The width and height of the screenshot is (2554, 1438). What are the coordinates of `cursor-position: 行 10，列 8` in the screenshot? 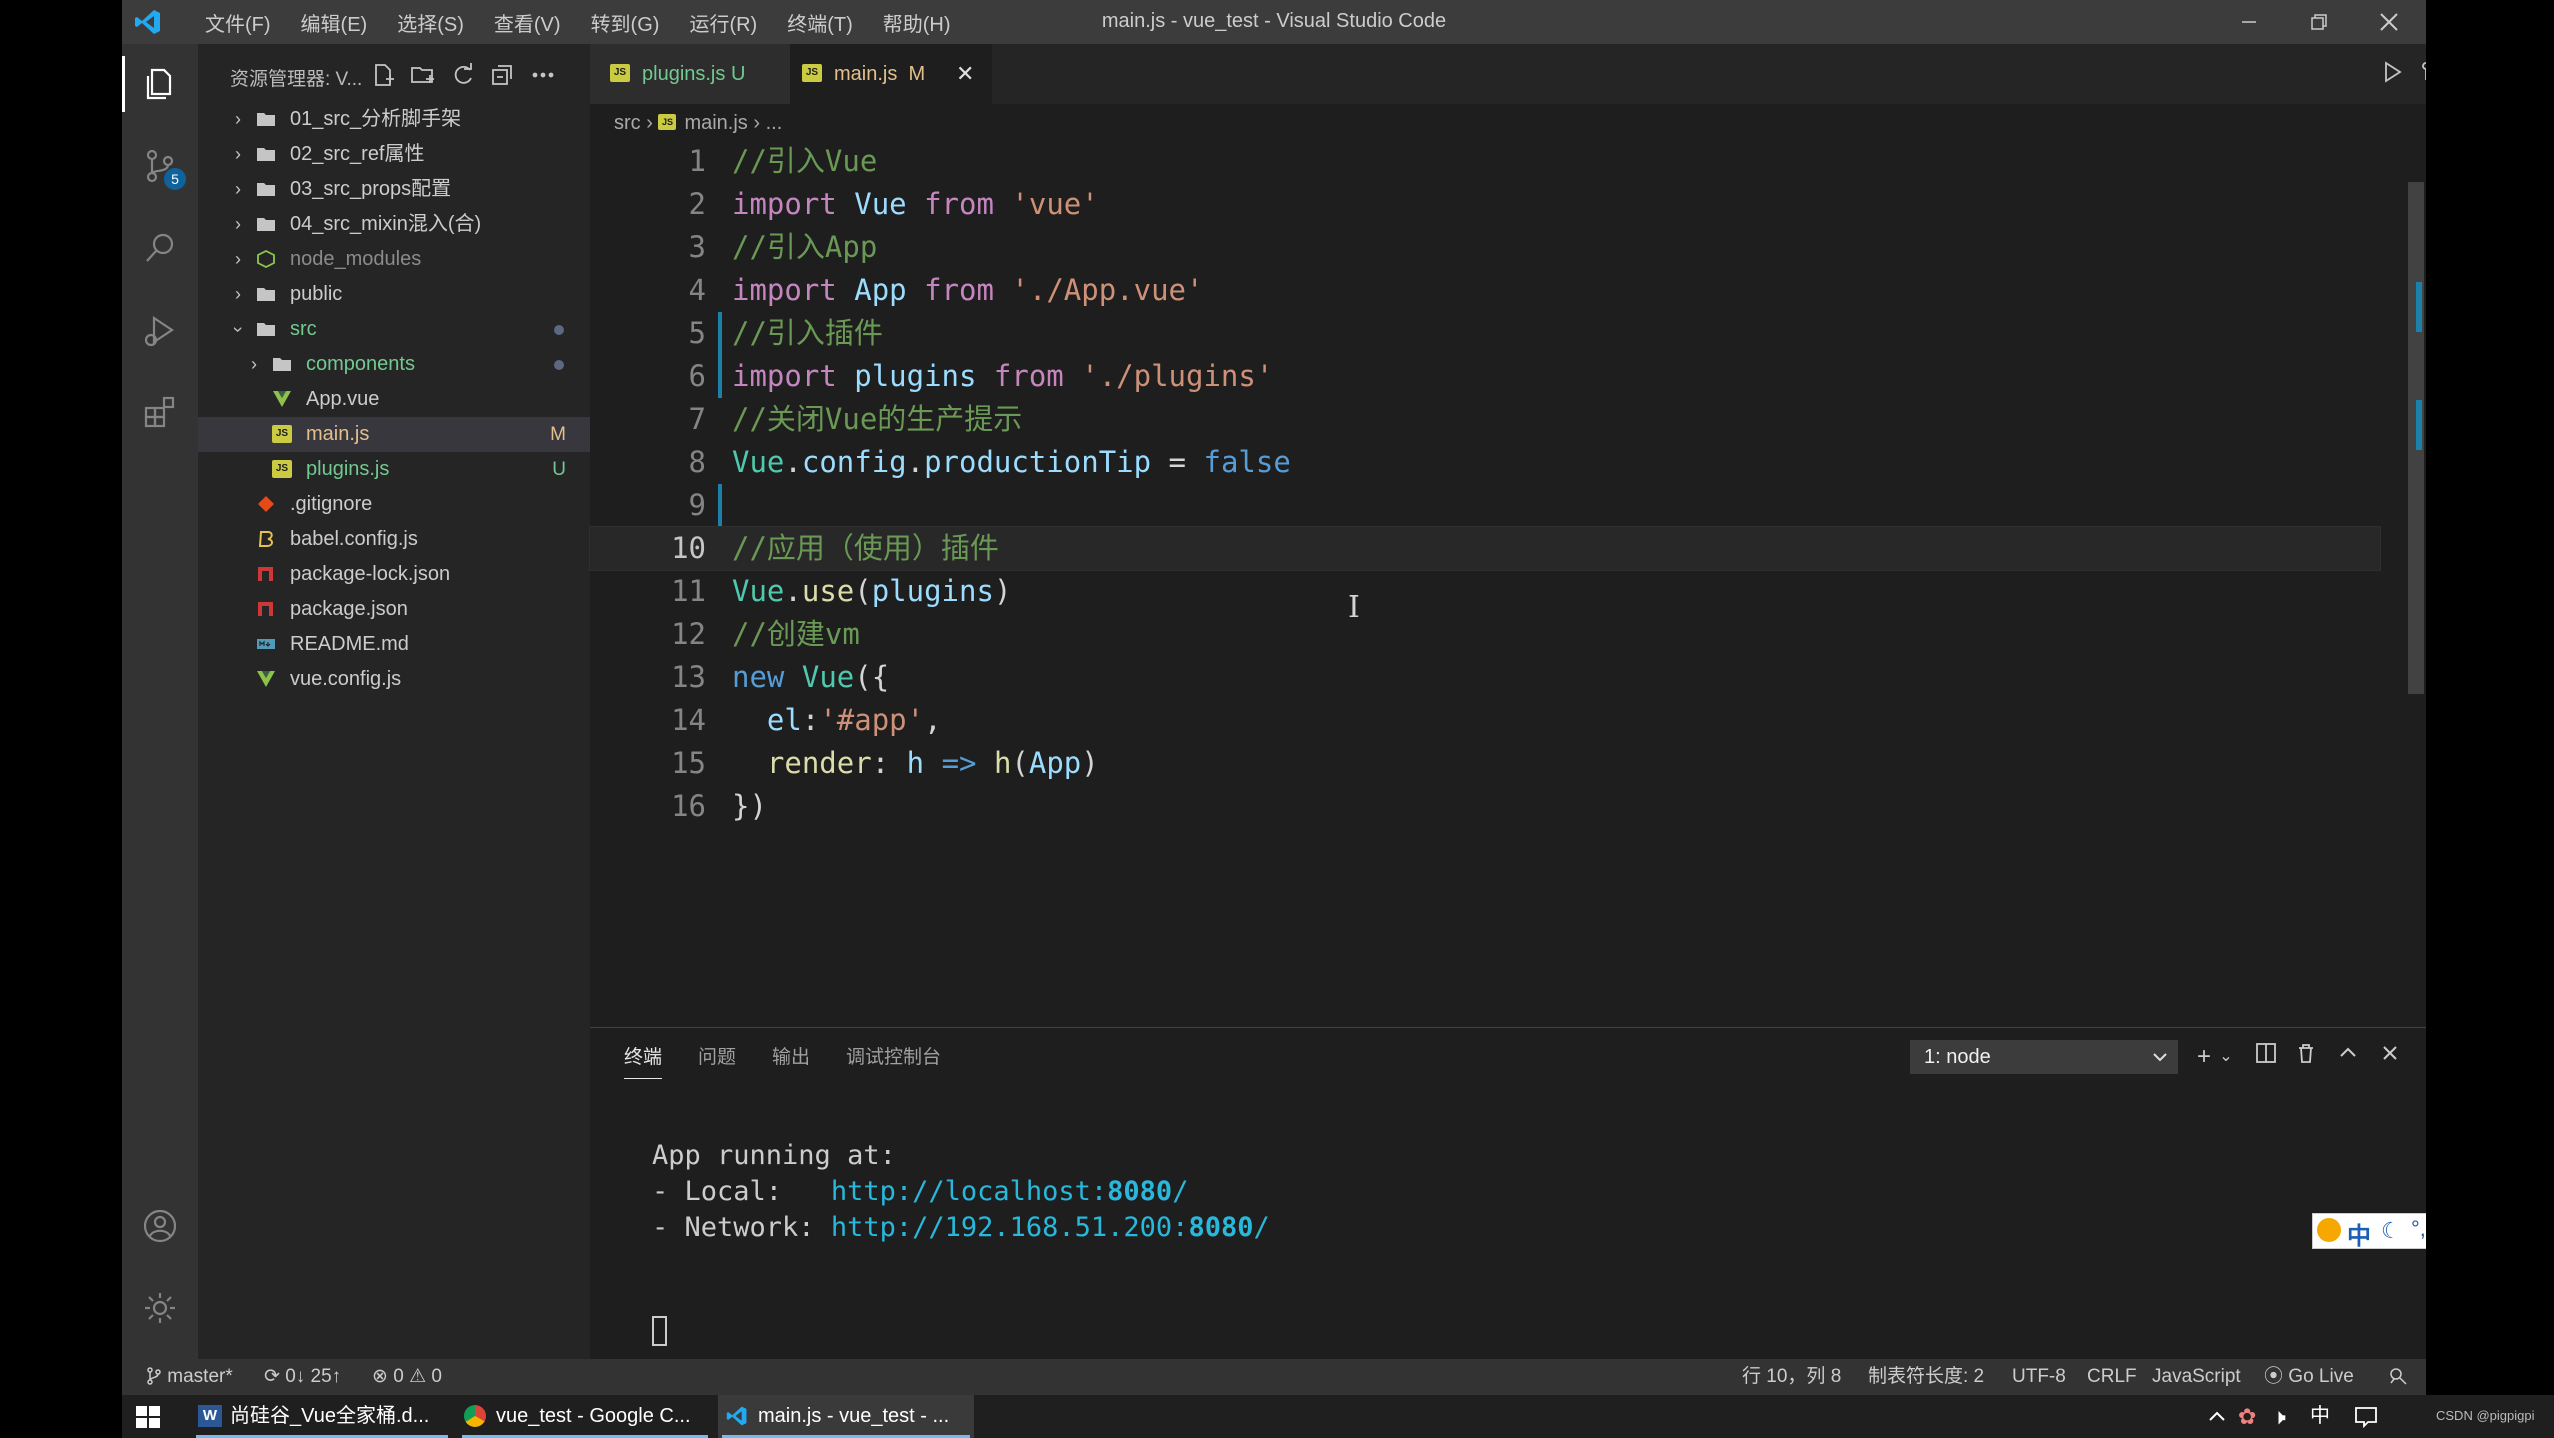 It's located at (1791, 1377).